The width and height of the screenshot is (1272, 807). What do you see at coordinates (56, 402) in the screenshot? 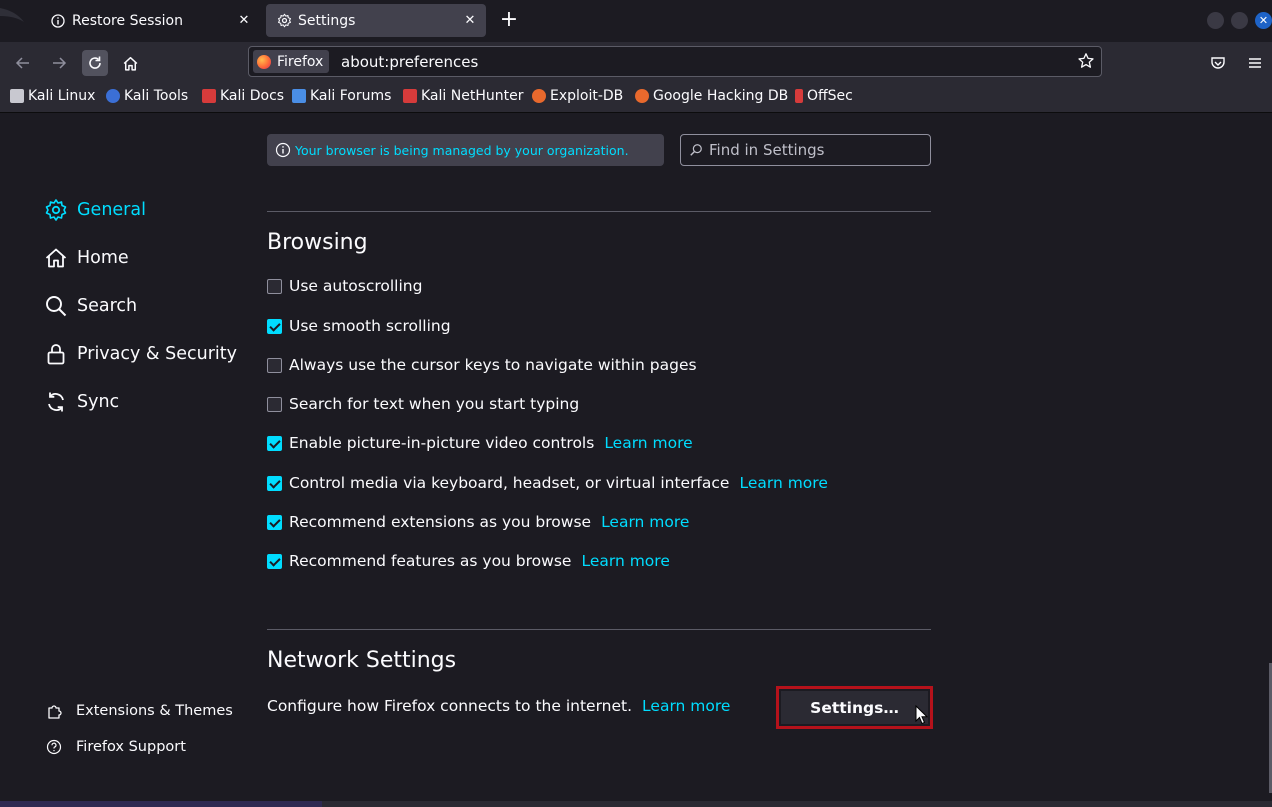
I see `sync-icon` at bounding box center [56, 402].